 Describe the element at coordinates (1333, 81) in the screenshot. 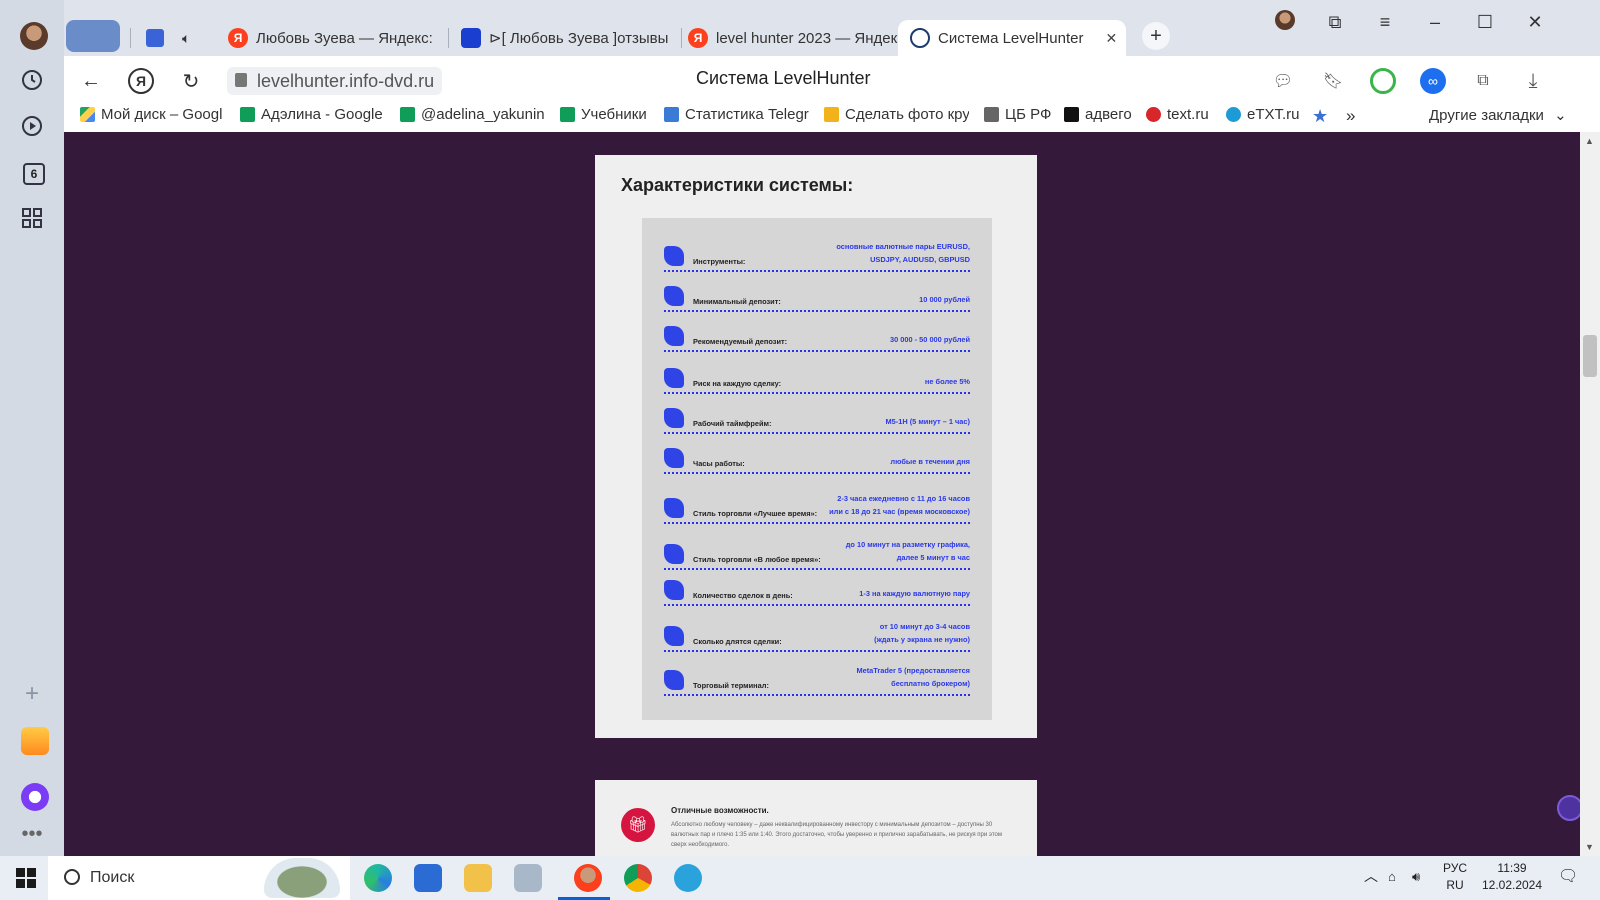

I see `bookmark-icon: 🔖︎` at that location.